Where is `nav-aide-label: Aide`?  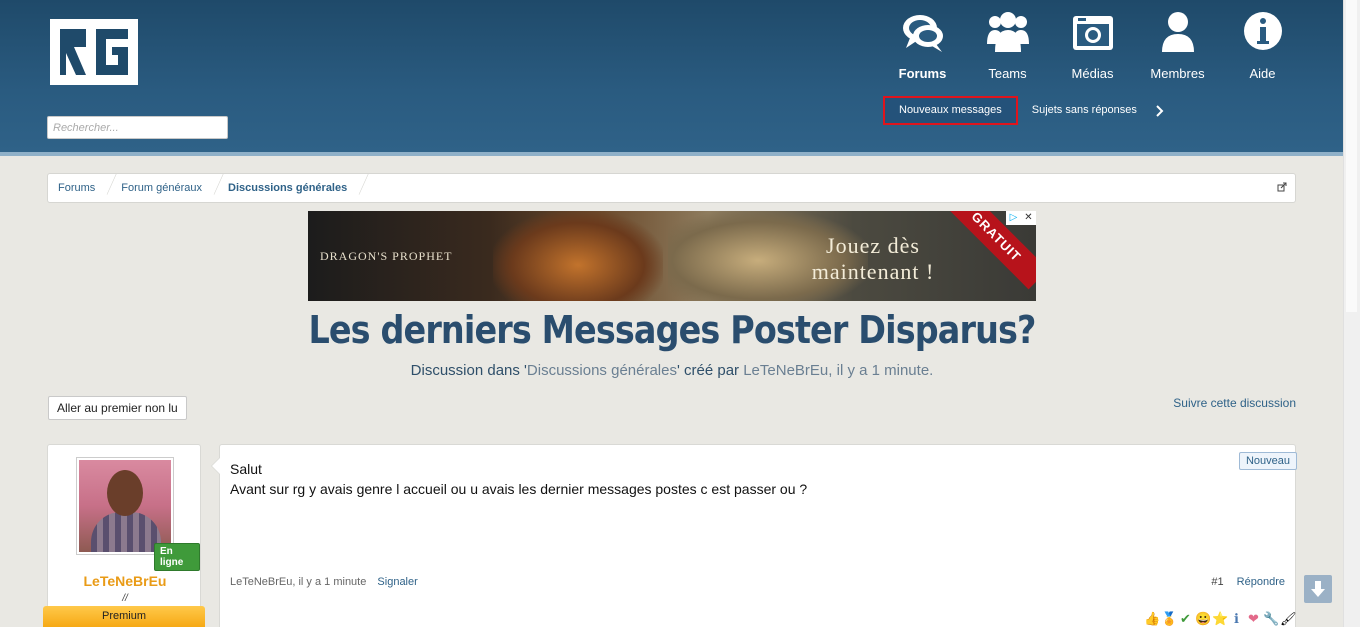
nav-aide-label: Aide is located at coordinates (1262, 73).